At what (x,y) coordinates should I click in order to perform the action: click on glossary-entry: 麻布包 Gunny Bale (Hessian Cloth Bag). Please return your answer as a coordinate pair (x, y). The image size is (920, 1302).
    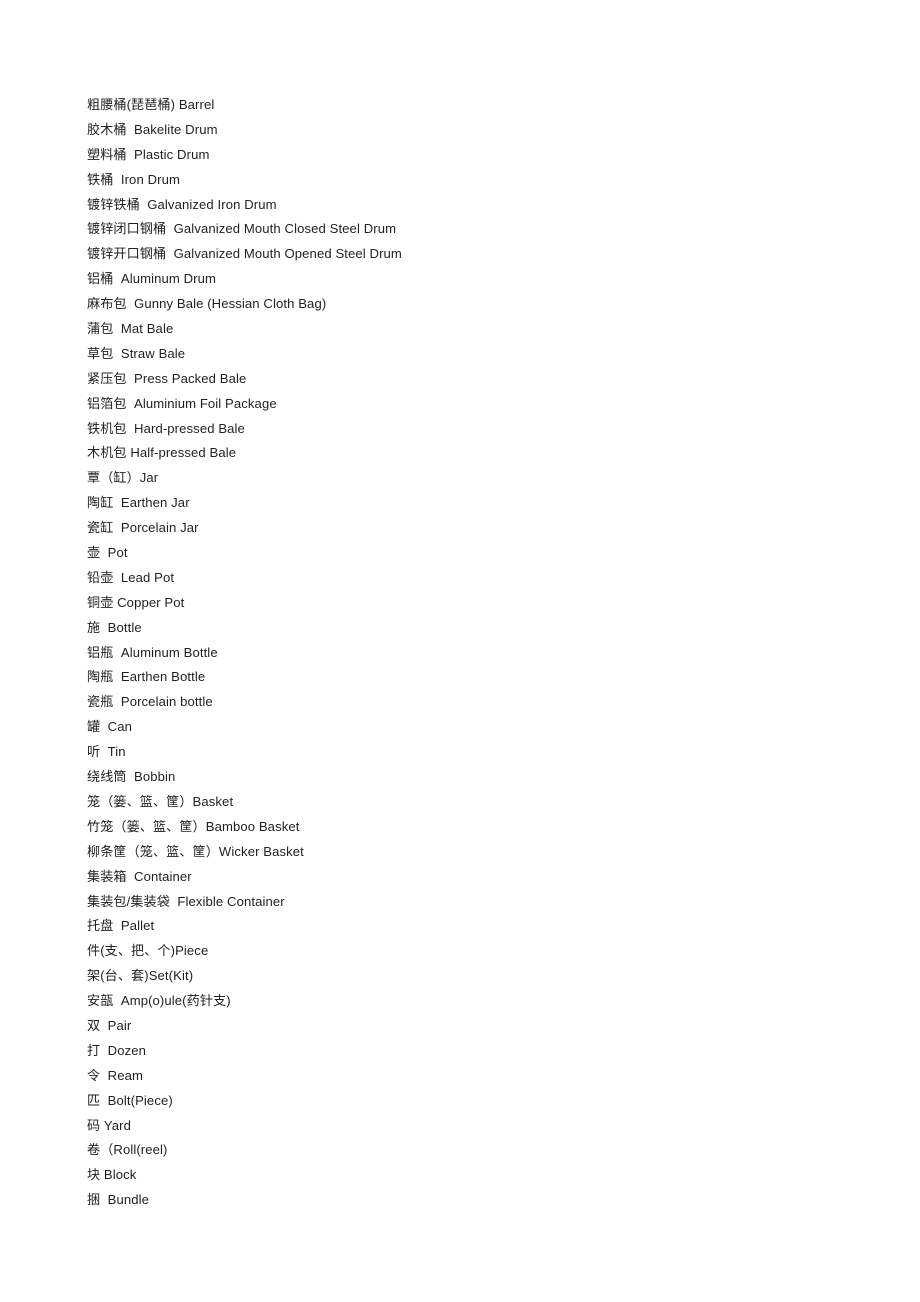
    Looking at the image, I should click on (207, 304).